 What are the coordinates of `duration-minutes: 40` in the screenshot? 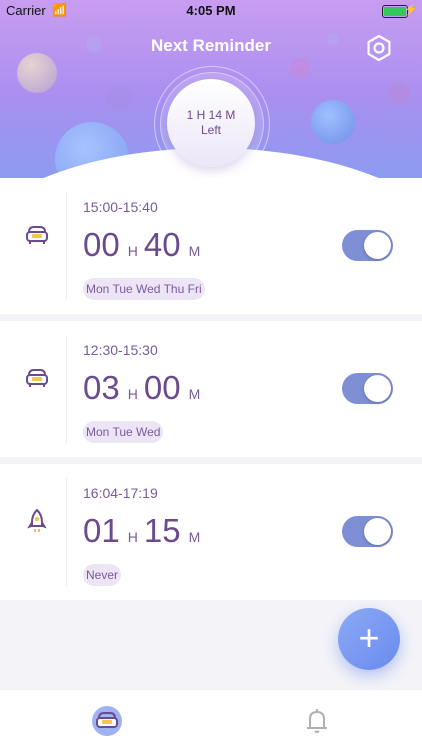 It's located at (162, 244).